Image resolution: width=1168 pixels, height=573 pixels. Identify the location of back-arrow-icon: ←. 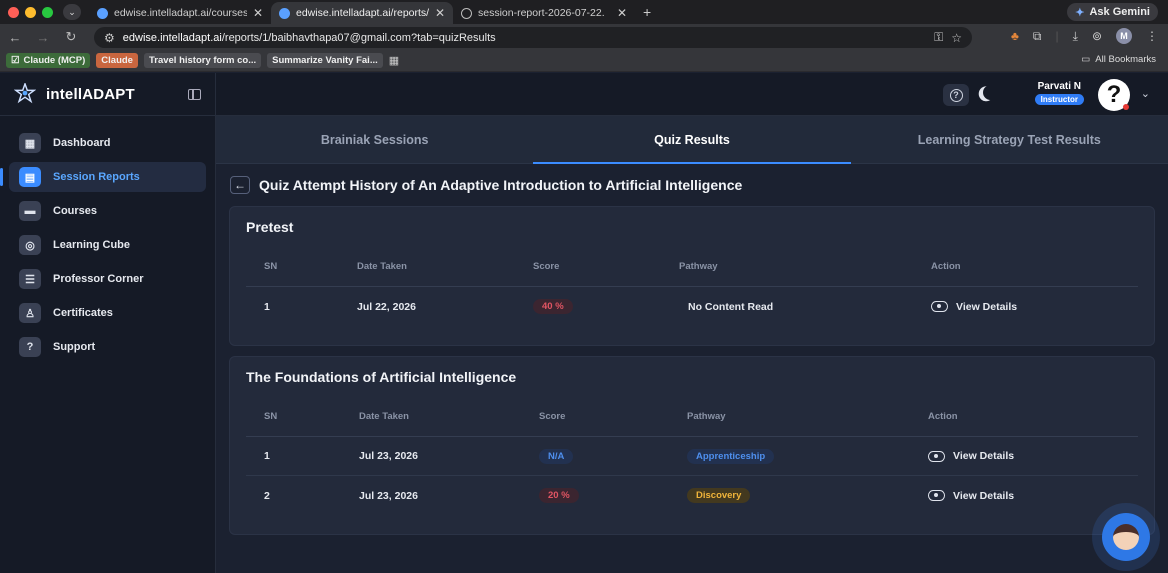
(15, 37).